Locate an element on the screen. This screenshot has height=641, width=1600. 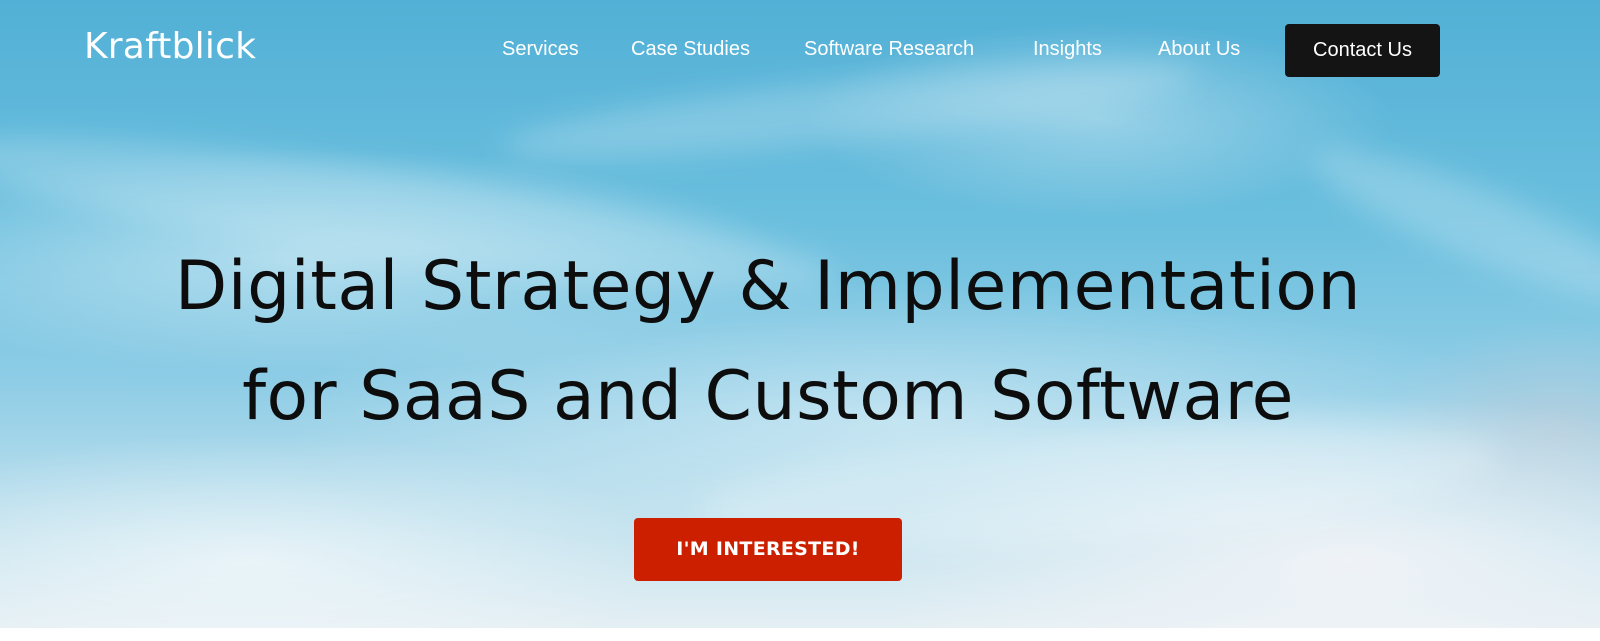
nav-link-case-studies: Case Studies is located at coordinates (690, 49).